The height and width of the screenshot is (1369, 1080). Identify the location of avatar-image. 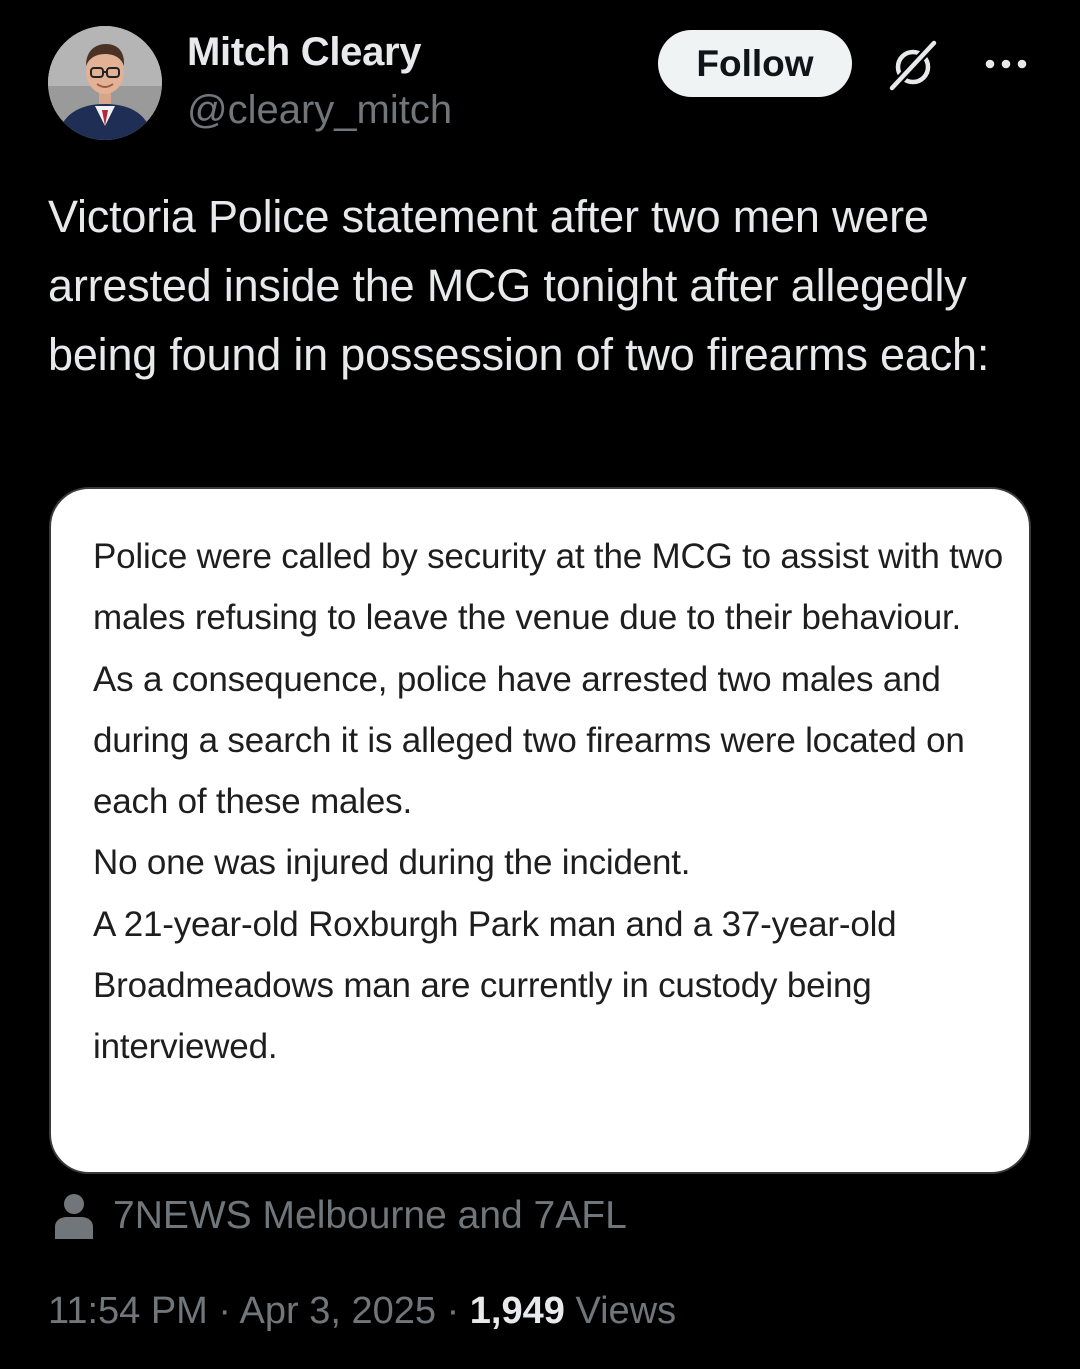
(105, 83).